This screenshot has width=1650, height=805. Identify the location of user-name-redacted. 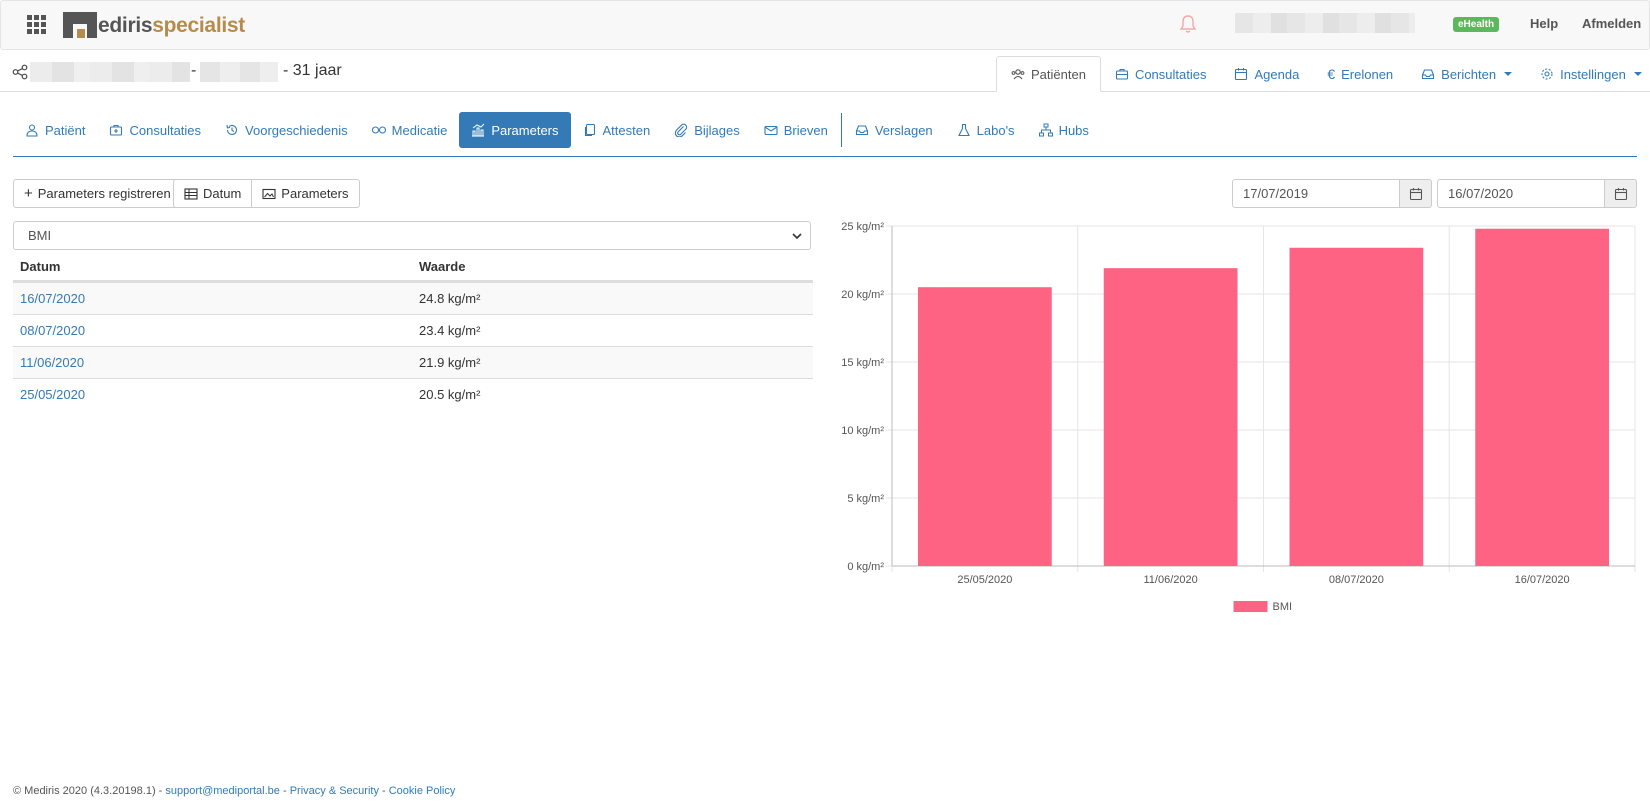
(1325, 23).